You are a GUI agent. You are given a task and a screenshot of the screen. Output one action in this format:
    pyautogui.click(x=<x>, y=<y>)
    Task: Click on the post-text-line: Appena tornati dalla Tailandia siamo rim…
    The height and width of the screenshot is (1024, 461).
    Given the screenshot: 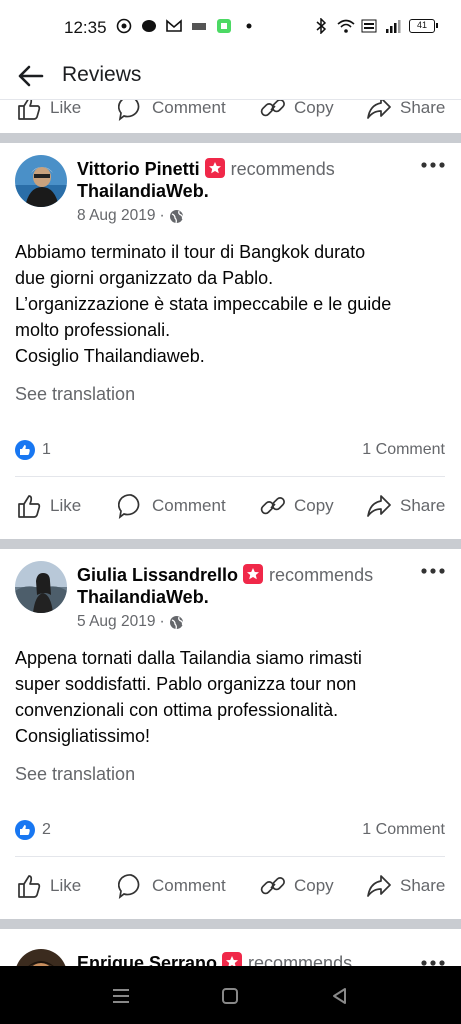 What is the action you would take?
    pyautogui.click(x=188, y=658)
    